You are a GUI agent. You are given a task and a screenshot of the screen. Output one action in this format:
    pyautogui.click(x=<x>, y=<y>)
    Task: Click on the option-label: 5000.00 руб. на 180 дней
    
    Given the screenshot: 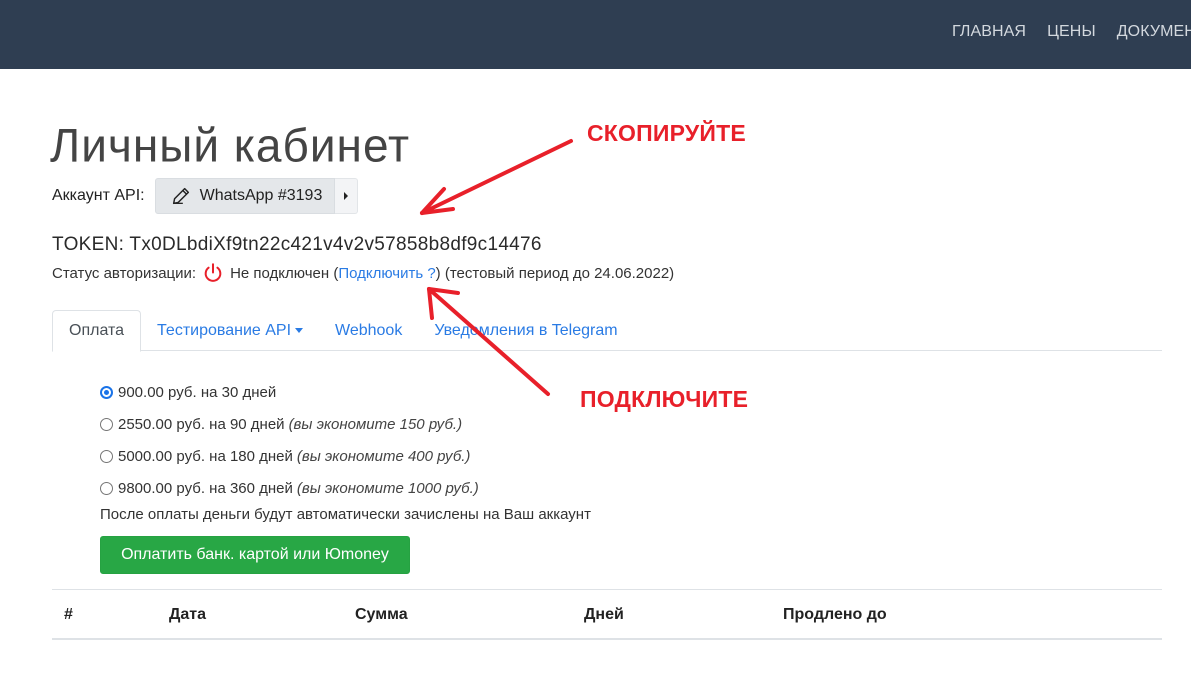 What is the action you would take?
    pyautogui.click(x=205, y=456)
    